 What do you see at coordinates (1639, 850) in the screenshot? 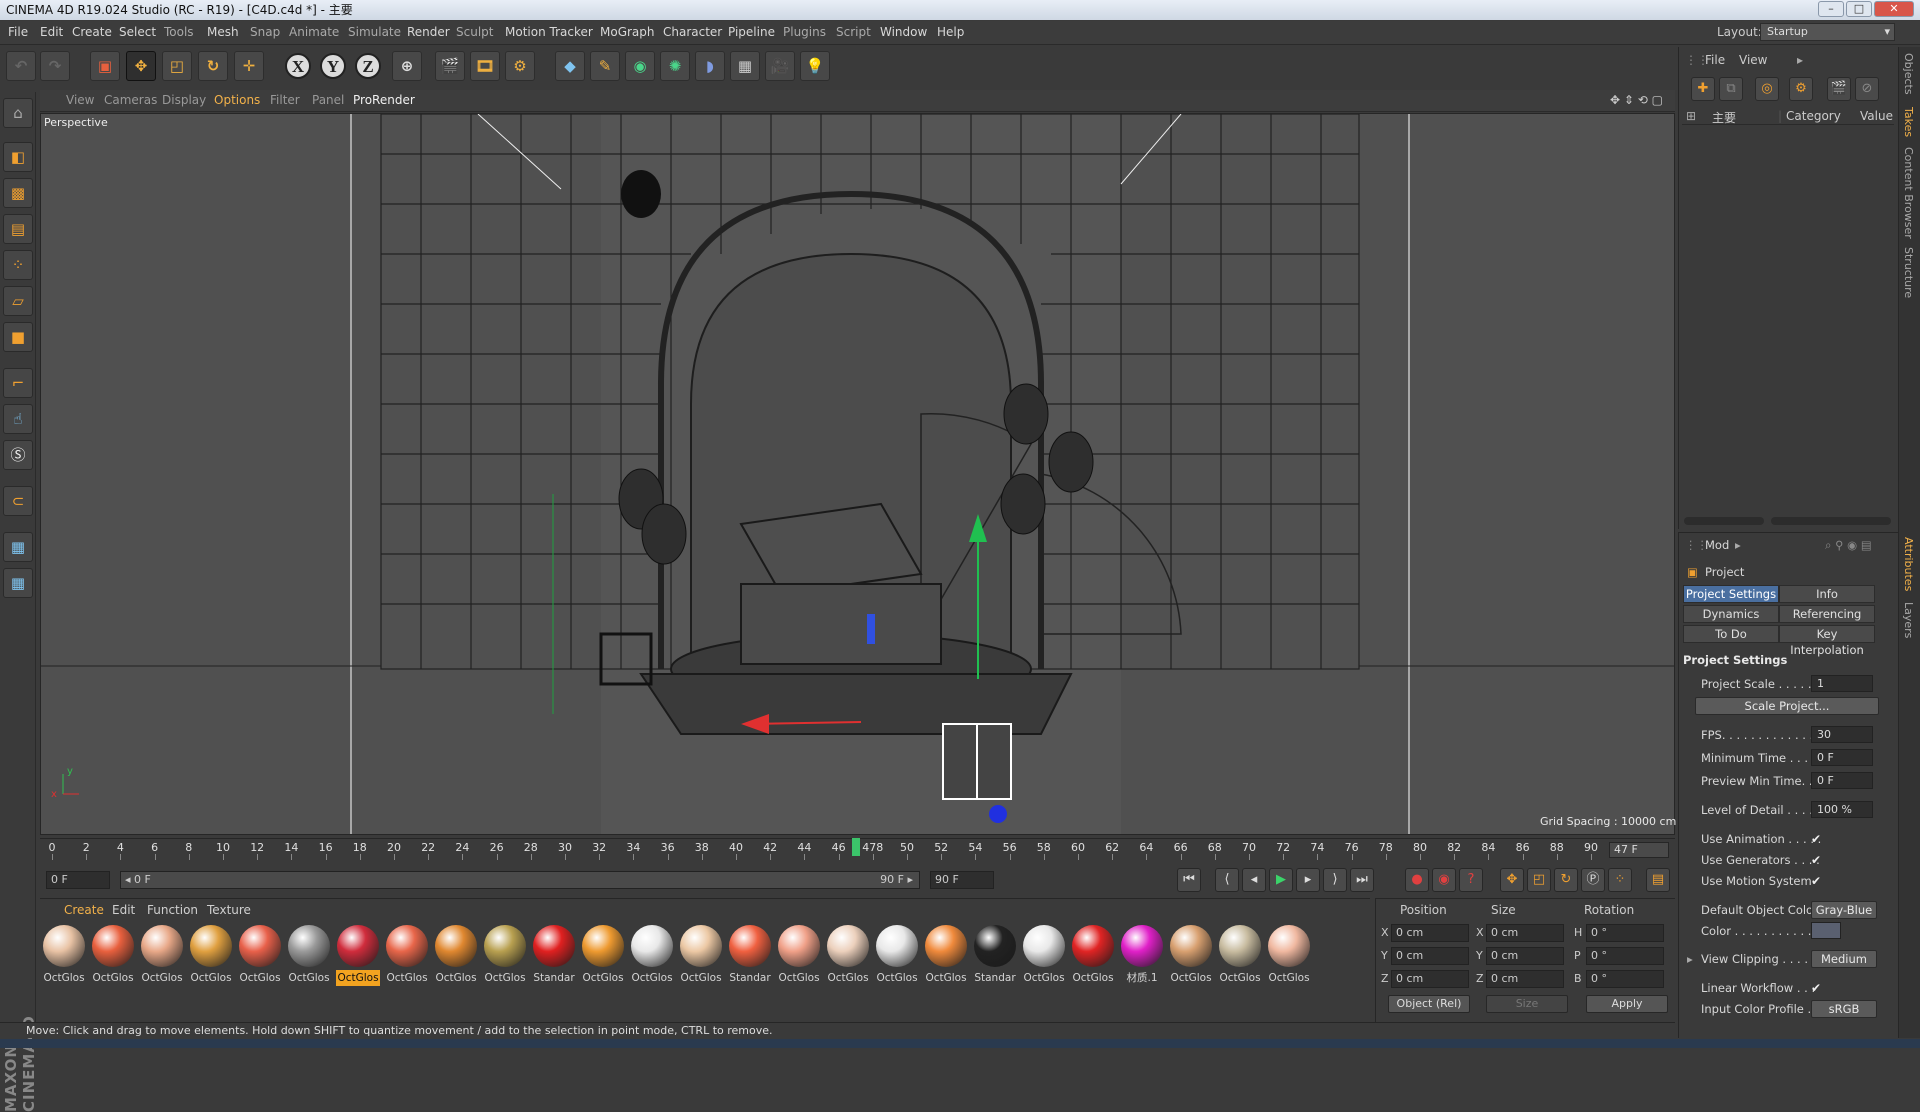
I see `current-frame-field: 47 F` at bounding box center [1639, 850].